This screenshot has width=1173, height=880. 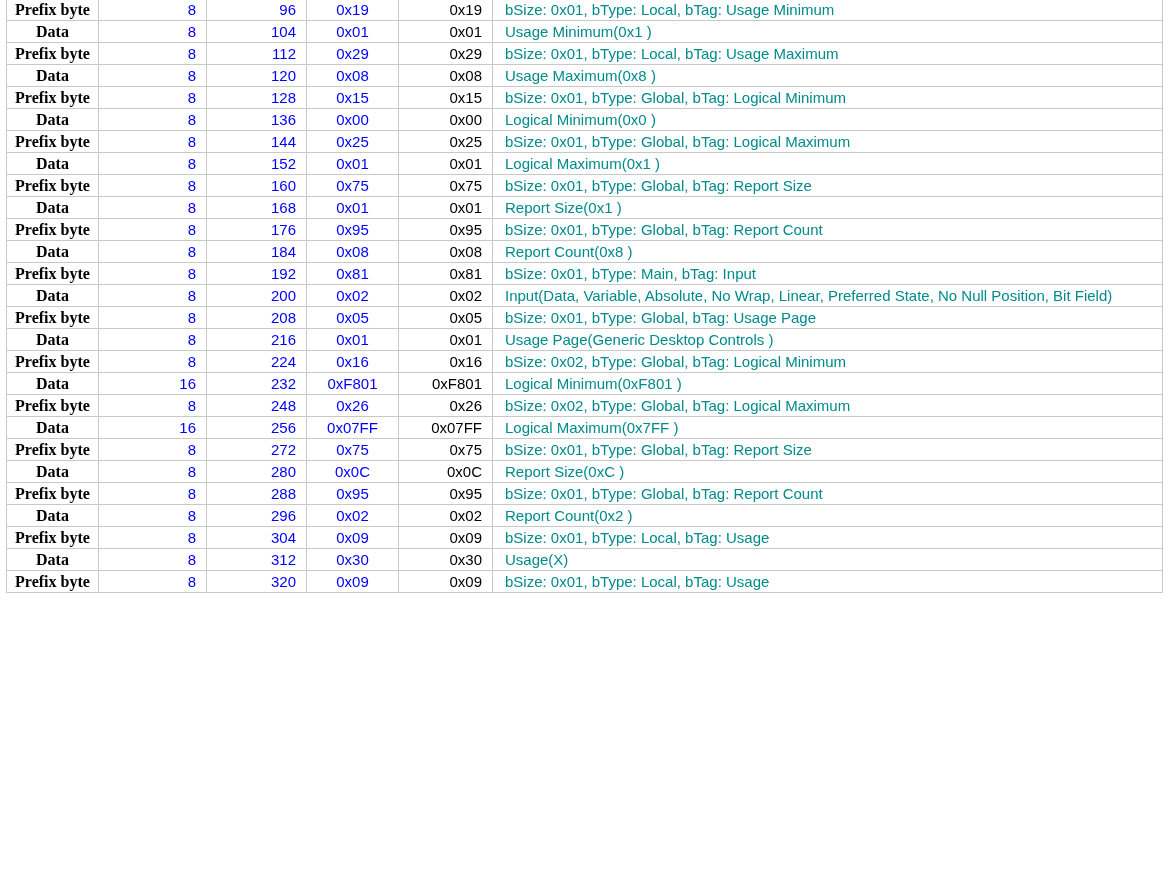 I want to click on bit-offset-cell: 152, so click(x=256, y=163).